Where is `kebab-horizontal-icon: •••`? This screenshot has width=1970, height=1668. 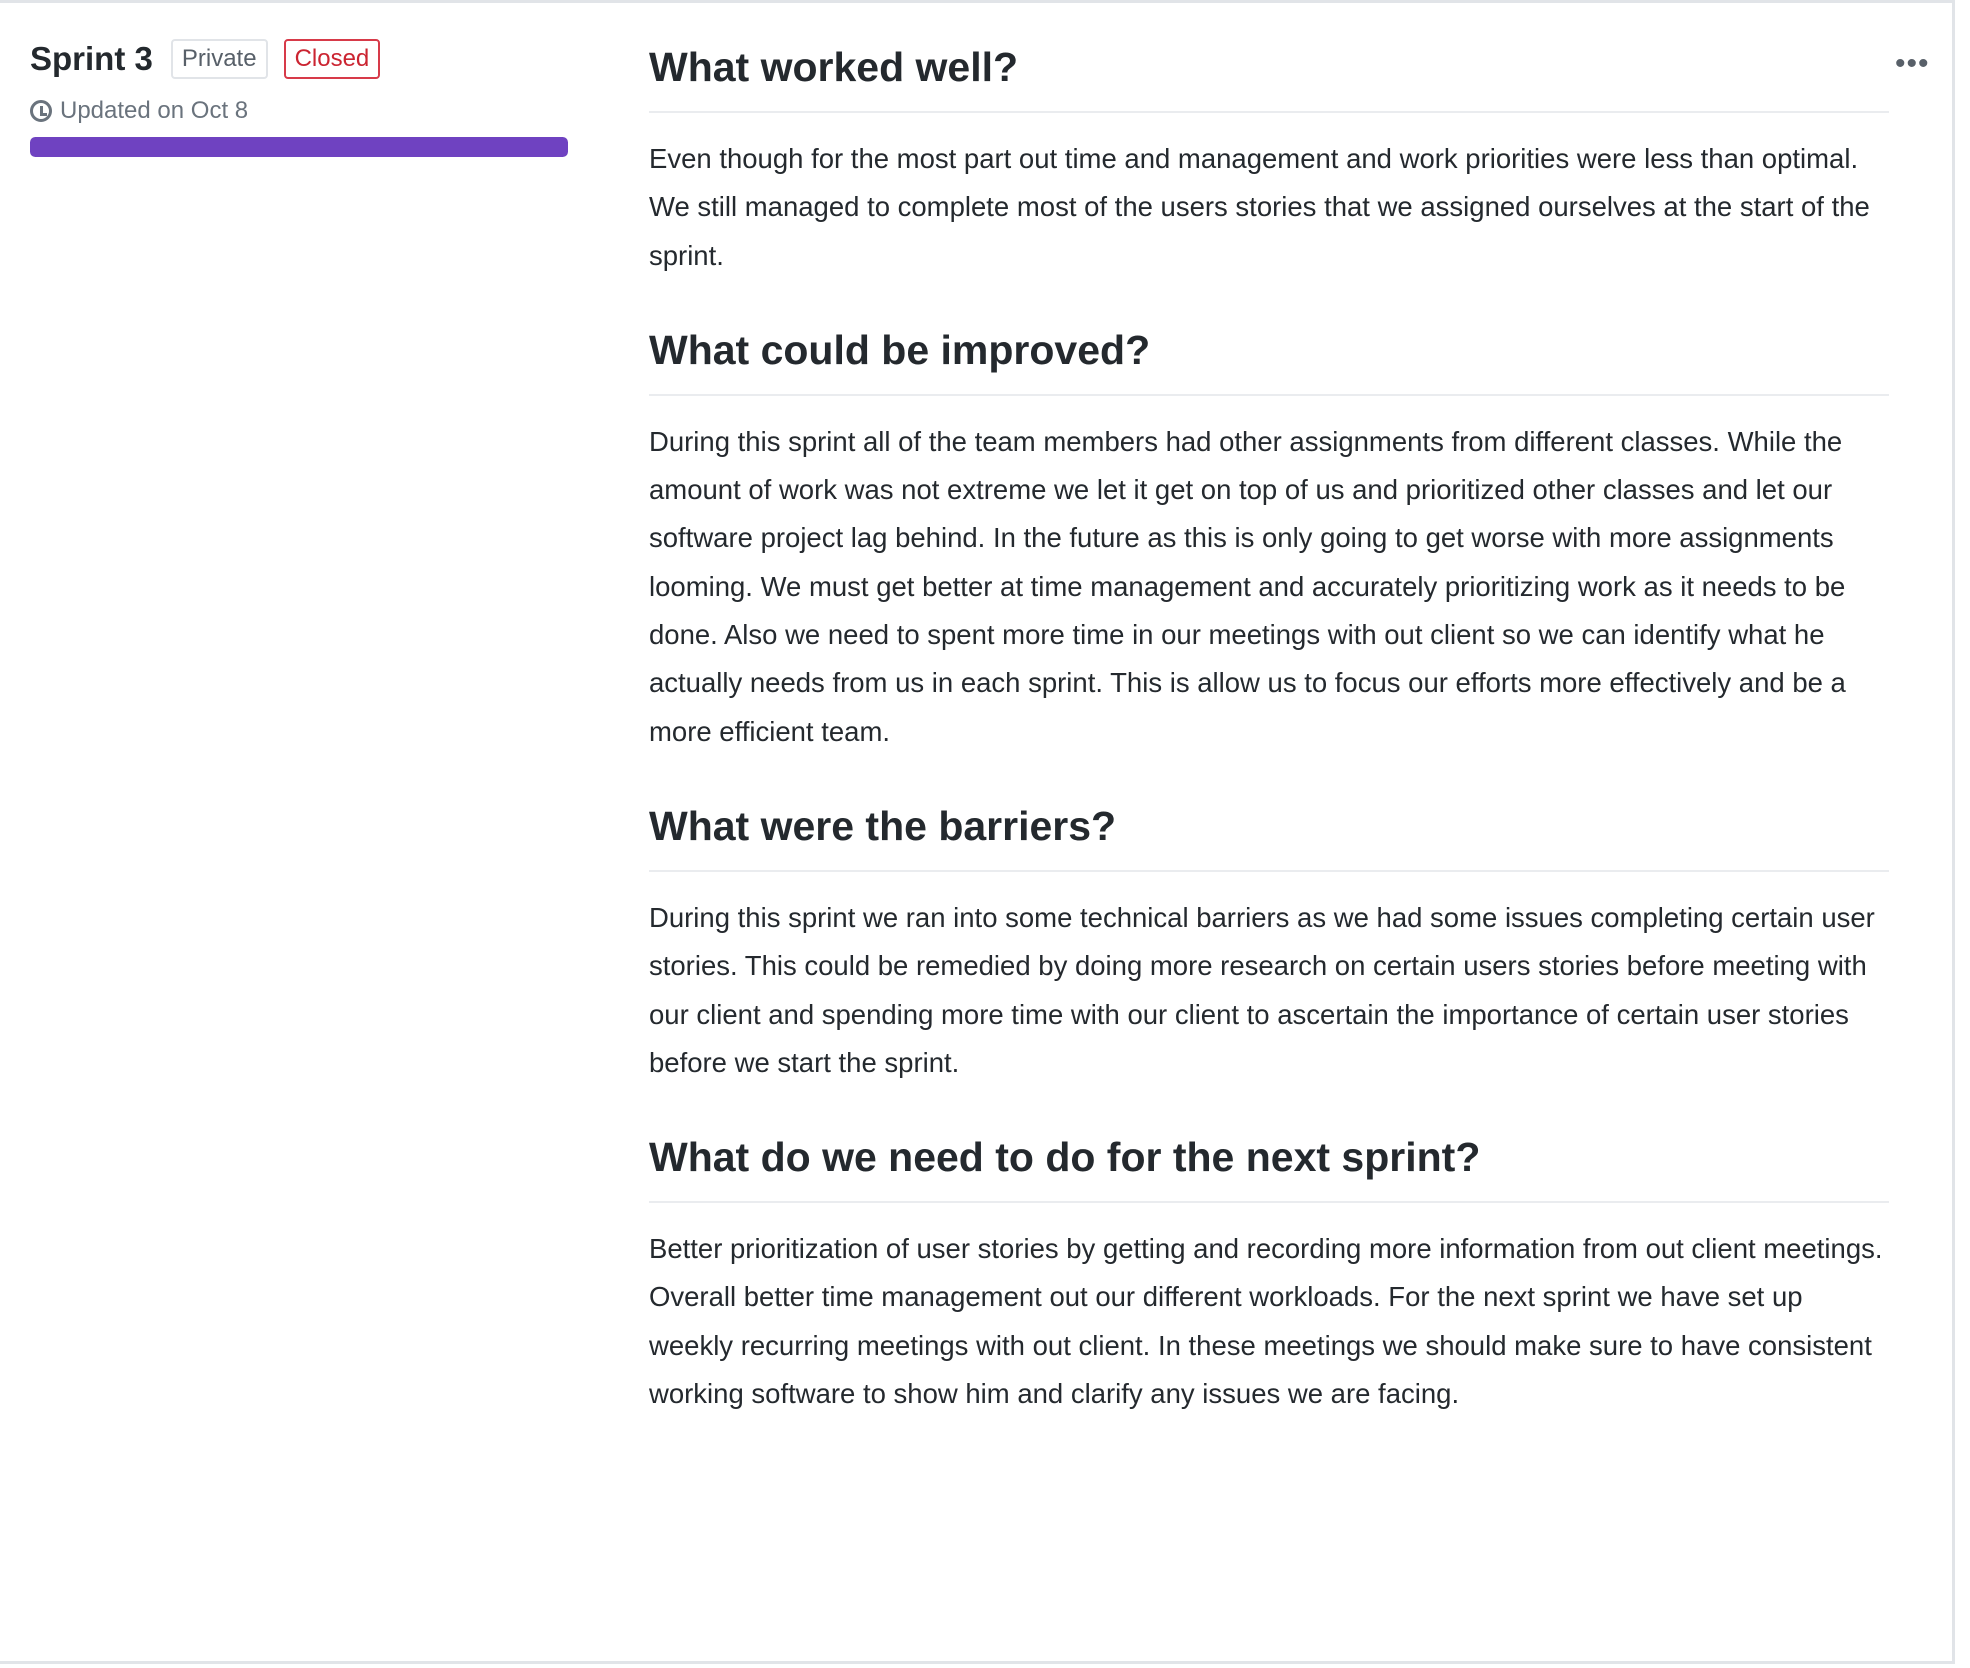 kebab-horizontal-icon: ••• is located at coordinates (1912, 64).